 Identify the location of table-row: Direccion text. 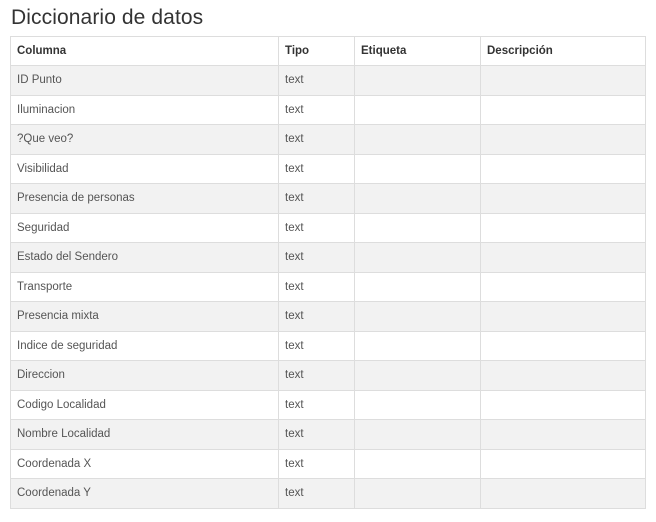
(328, 375).